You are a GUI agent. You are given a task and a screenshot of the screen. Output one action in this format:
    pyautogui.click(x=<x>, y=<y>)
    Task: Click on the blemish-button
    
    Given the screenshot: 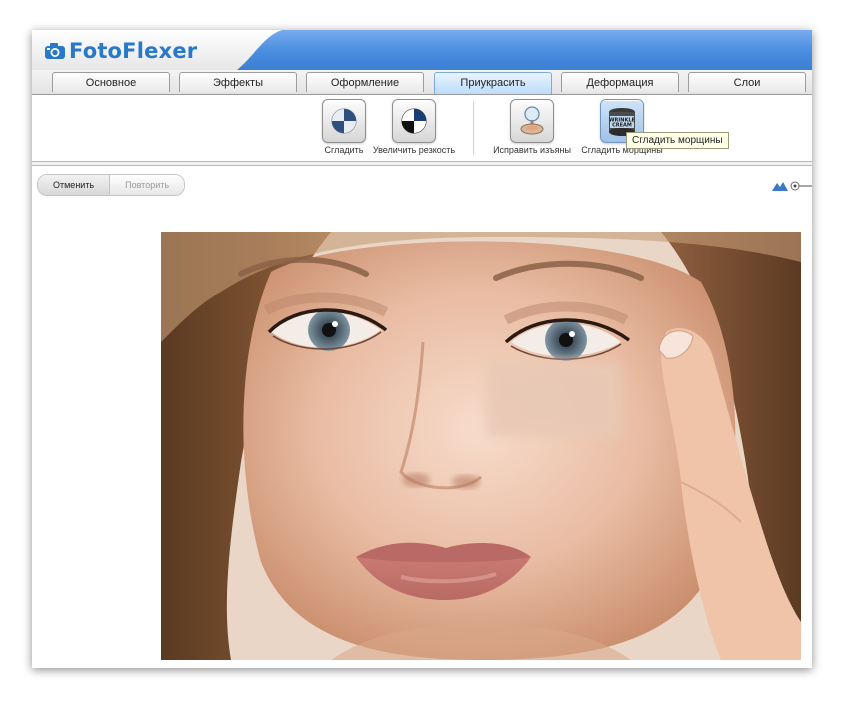 What is the action you would take?
    pyautogui.click(x=532, y=121)
    